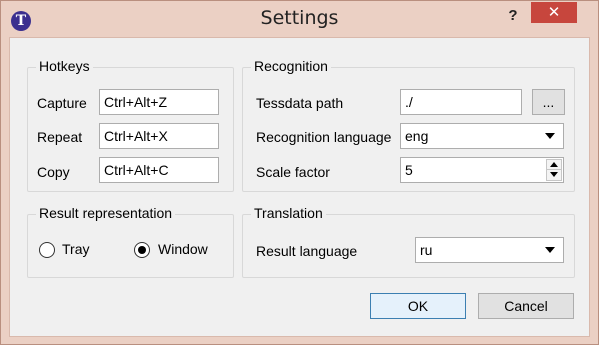 The height and width of the screenshot is (345, 599). Describe the element at coordinates (418, 306) in the screenshot. I see `ok-button: OK` at that location.